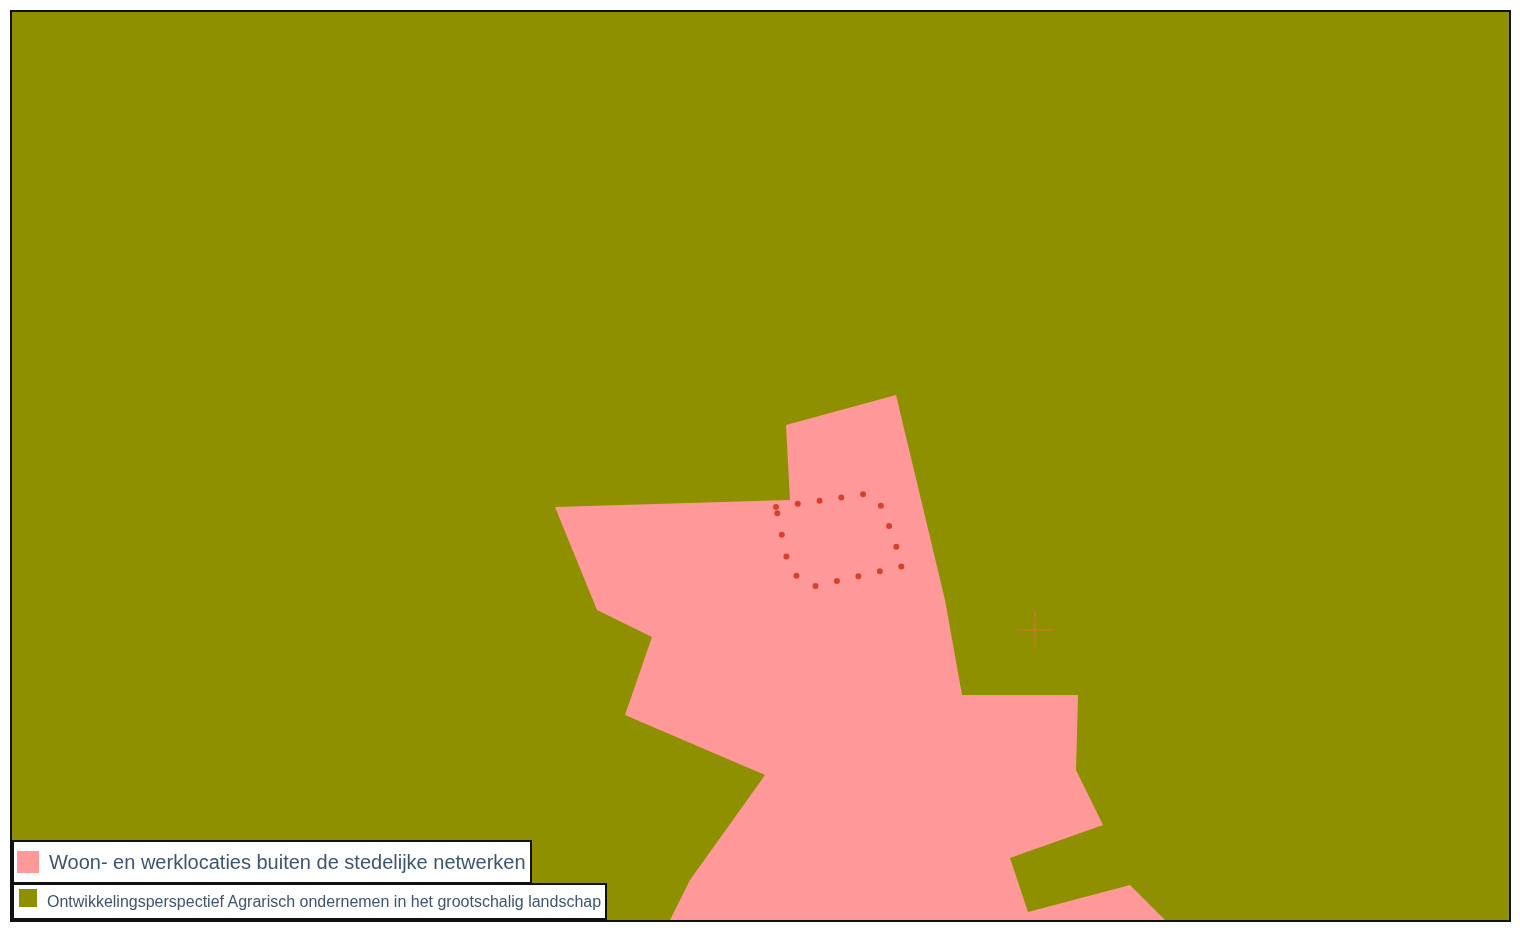  What do you see at coordinates (287, 862) in the screenshot?
I see `legend-label: Woon- en werklocaties buiten de stedelijke netwerken` at bounding box center [287, 862].